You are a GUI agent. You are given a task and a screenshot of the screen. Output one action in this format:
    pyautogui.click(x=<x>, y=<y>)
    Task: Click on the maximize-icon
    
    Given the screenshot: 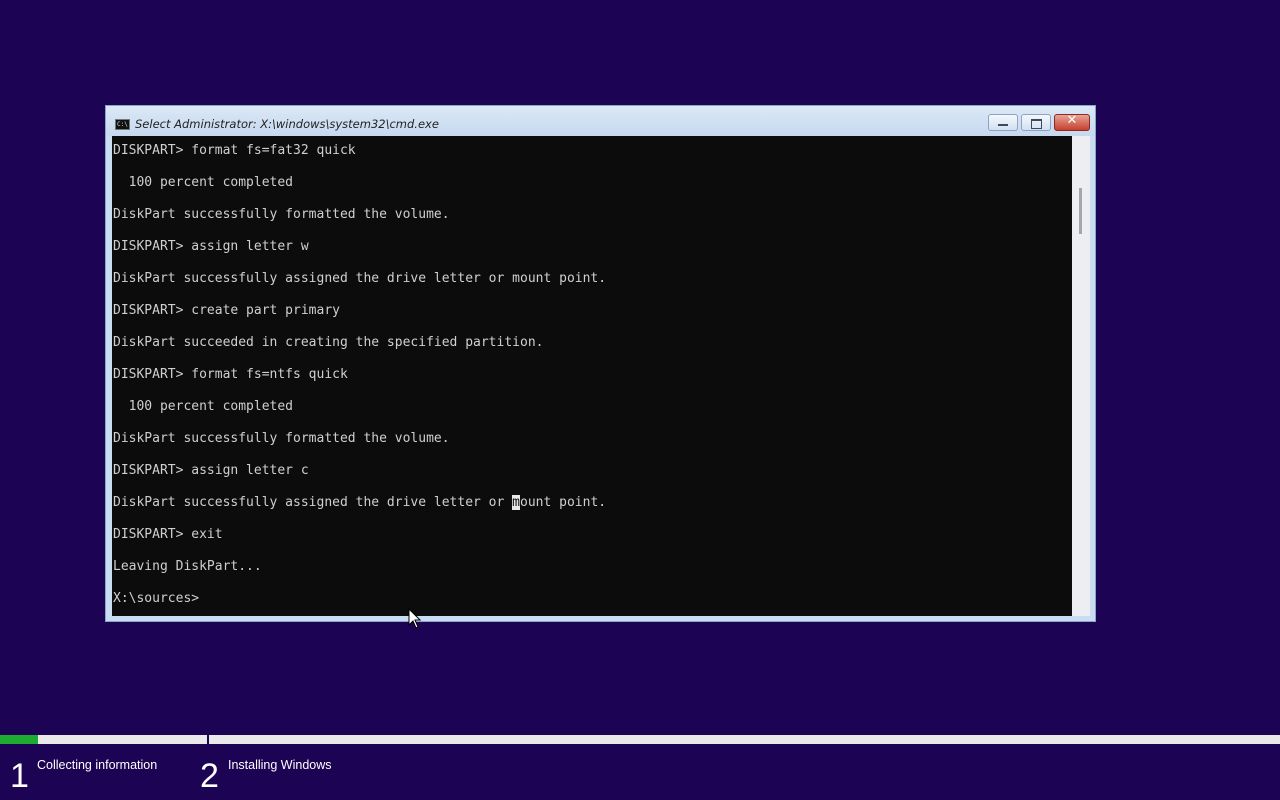 What is the action you would take?
    pyautogui.click(x=1036, y=124)
    